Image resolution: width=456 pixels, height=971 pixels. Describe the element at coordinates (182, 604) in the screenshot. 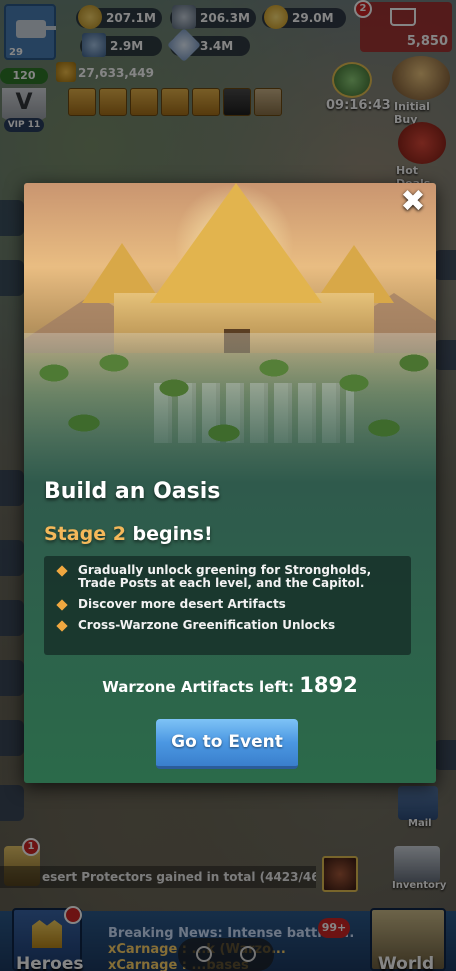

I see `list-item-text: Discover more desert Artifacts` at that location.